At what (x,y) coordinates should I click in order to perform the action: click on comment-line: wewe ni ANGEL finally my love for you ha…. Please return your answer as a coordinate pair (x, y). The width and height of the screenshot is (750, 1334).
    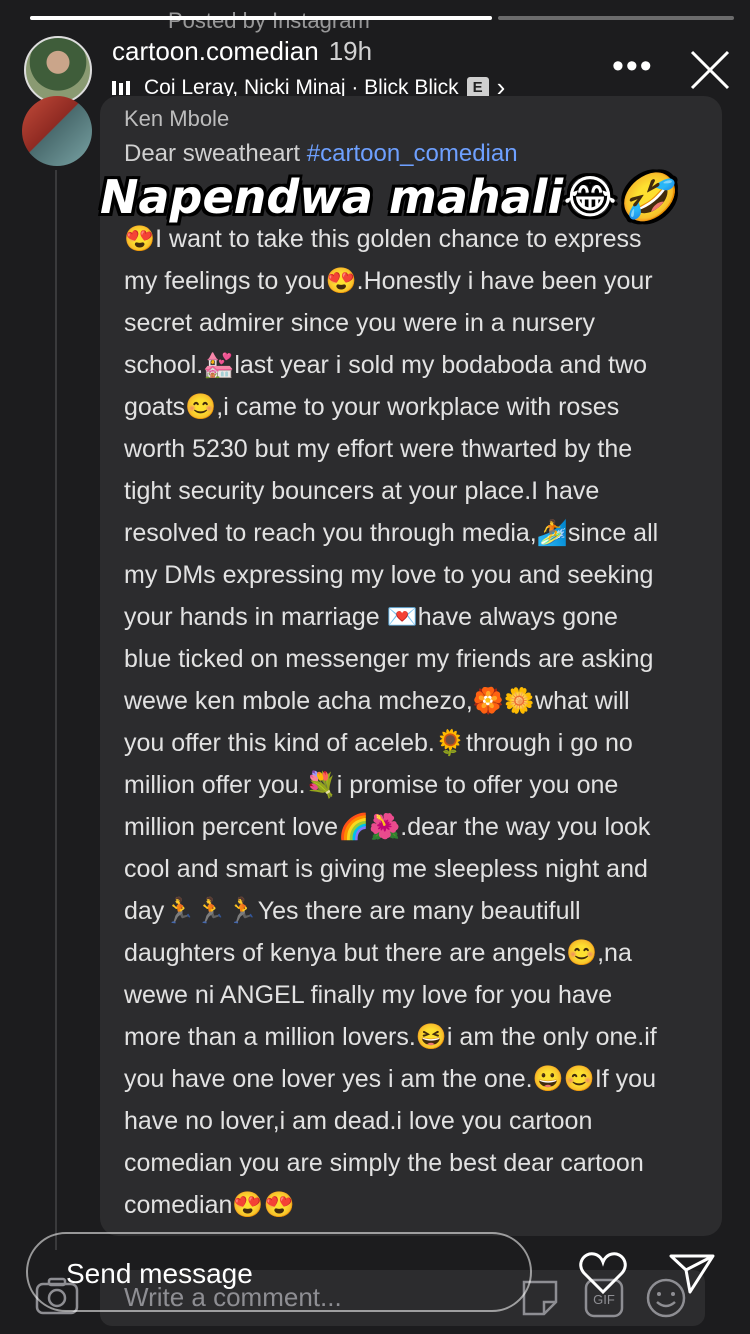
    Looking at the image, I should click on (368, 995).